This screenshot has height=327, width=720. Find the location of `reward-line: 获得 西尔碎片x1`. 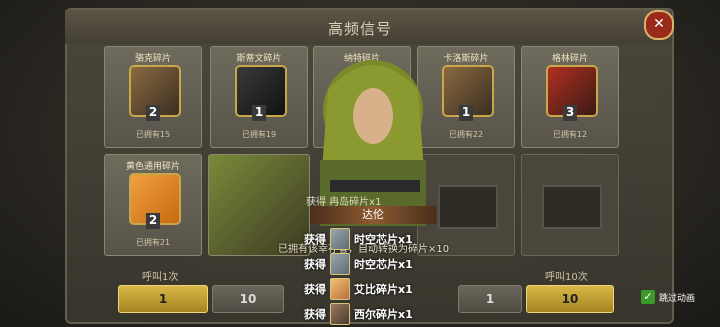

reward-line: 获得 西尔碎片x1 is located at coordinates (358, 314).